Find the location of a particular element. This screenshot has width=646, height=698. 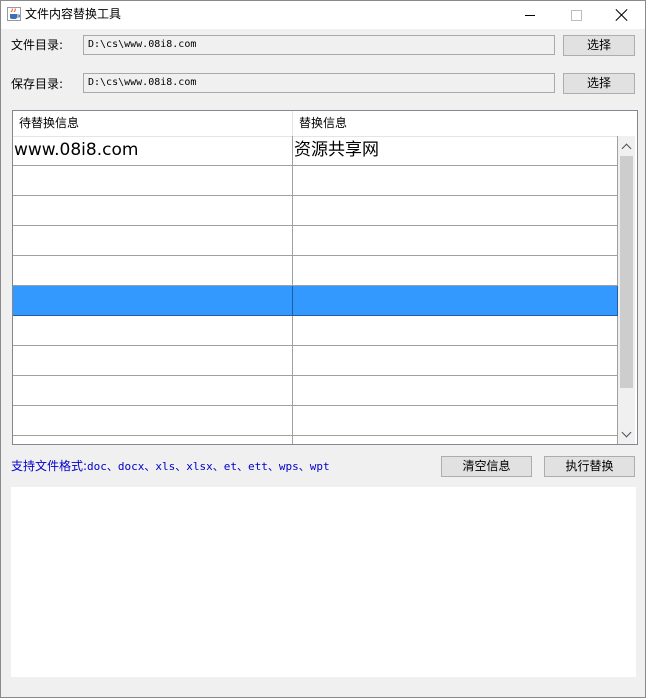

replace-cell: 资源共享网 is located at coordinates (455, 150).